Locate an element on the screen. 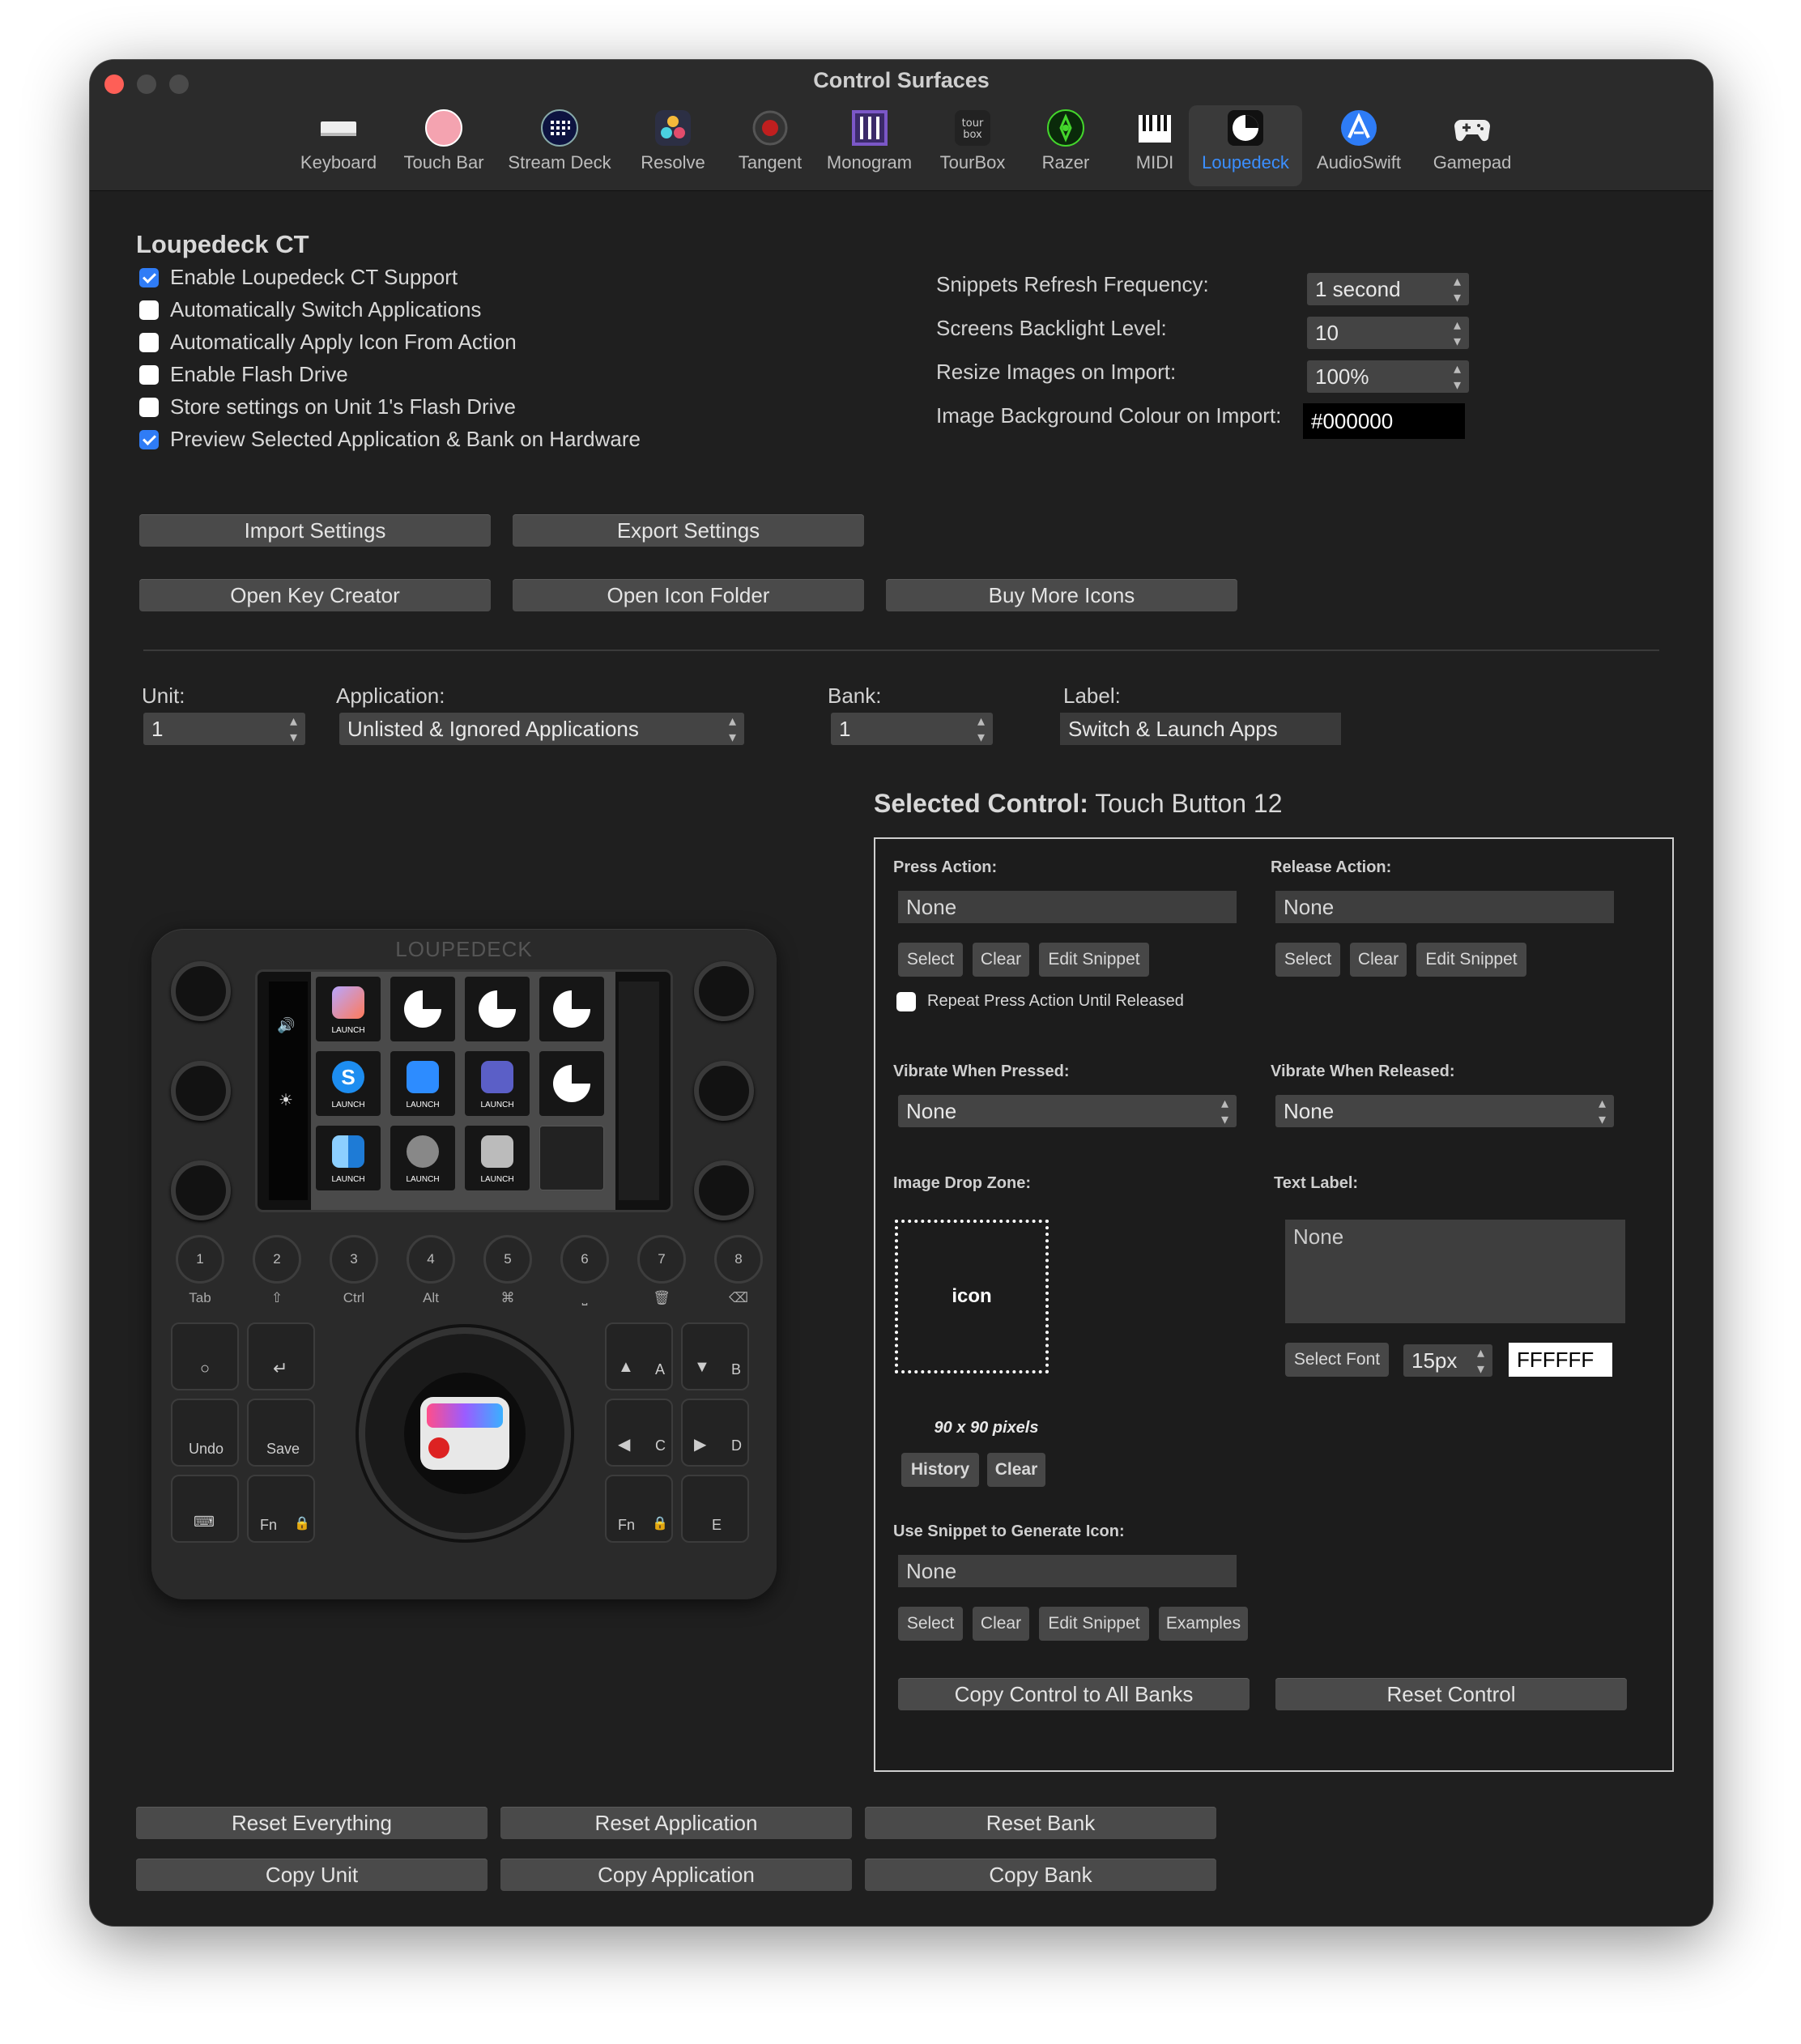  press-action-field: None is located at coordinates (1068, 907).